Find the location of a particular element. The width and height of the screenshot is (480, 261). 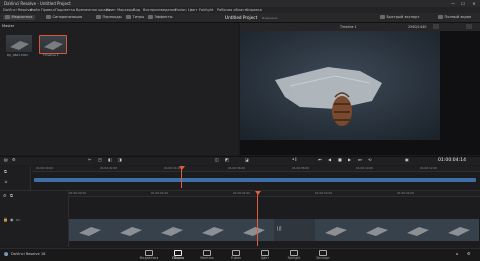

page-tab-cut: Сборка is located at coordinates (178, 254).